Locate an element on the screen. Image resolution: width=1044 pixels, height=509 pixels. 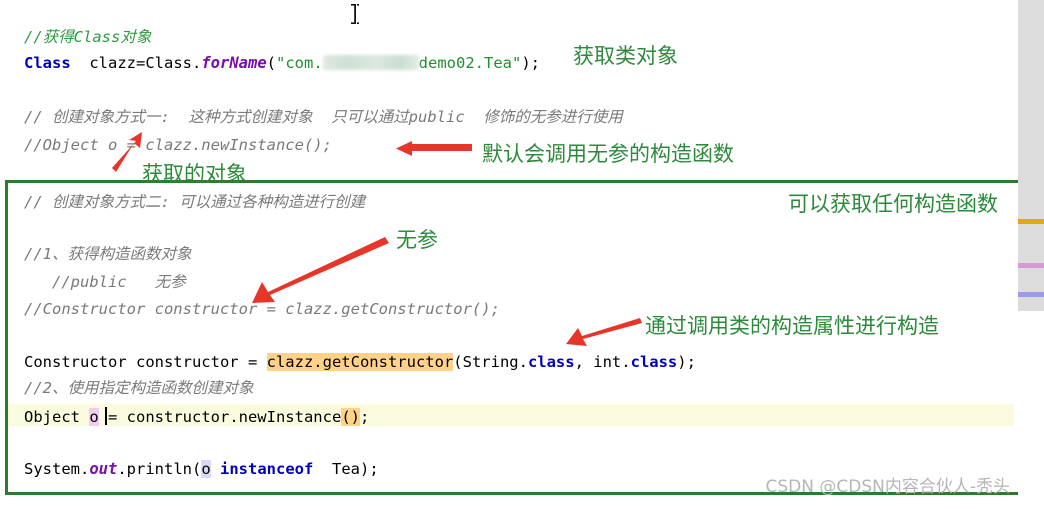
code-line-1: //获得Class对象 is located at coordinates (87, 37).